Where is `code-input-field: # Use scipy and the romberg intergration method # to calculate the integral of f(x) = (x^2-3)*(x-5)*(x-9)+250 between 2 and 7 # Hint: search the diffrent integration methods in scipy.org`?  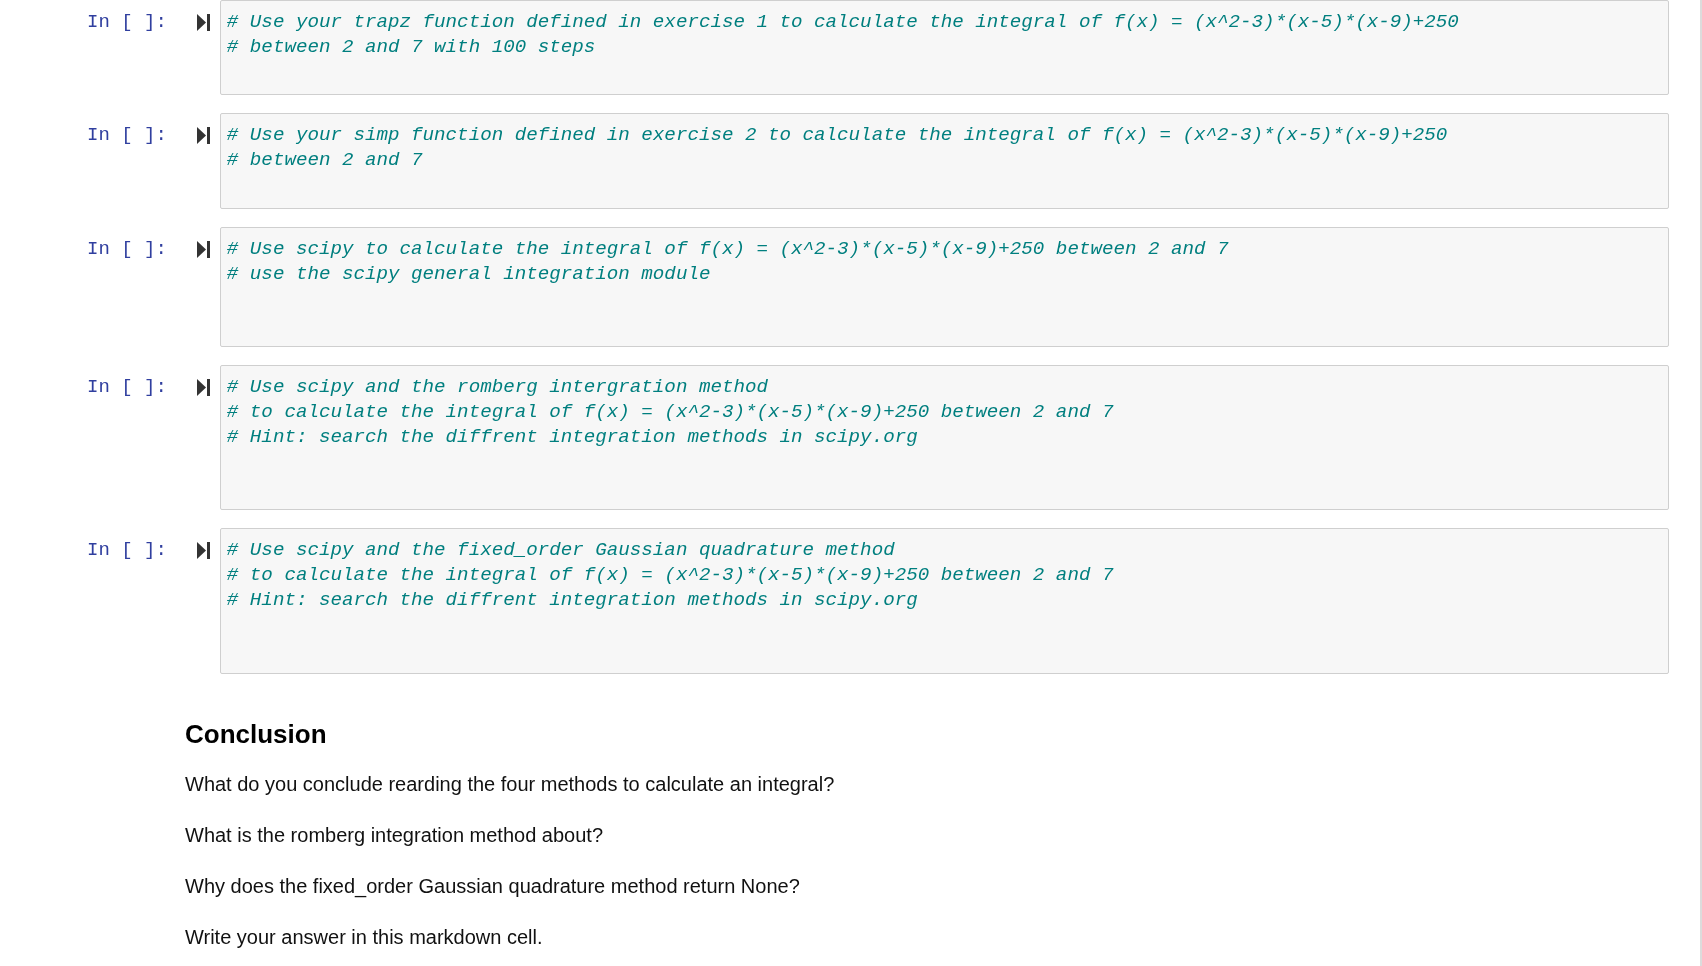
code-input-field: # Use scipy and the romberg intergration method # to calculate the integral of f(x) = (x^2-3)*(x-5)*(x-9)+250 between 2 and 7 # Hint: search the diffrent integration methods in scipy.org is located at coordinates (944, 437).